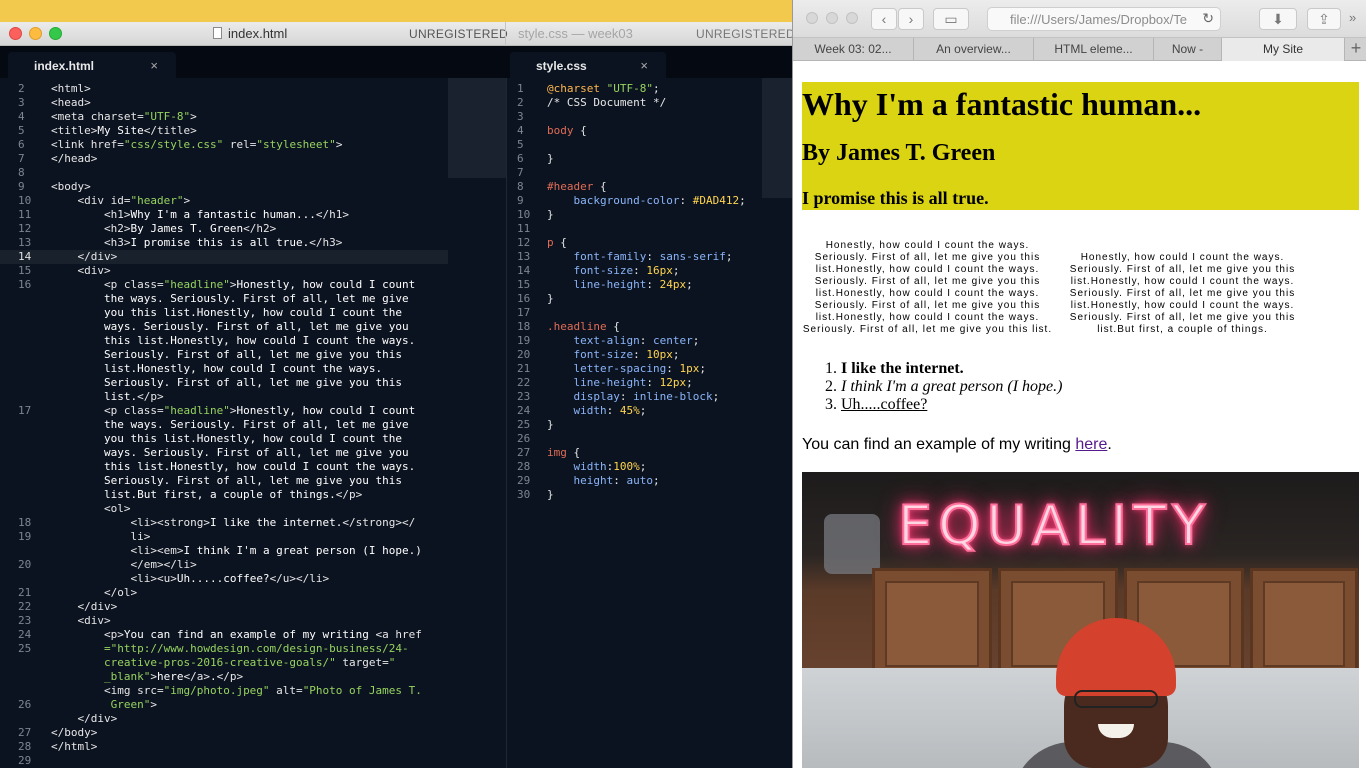 This screenshot has height=768, width=1366. I want to click on line-number: 17, so click(524, 312).